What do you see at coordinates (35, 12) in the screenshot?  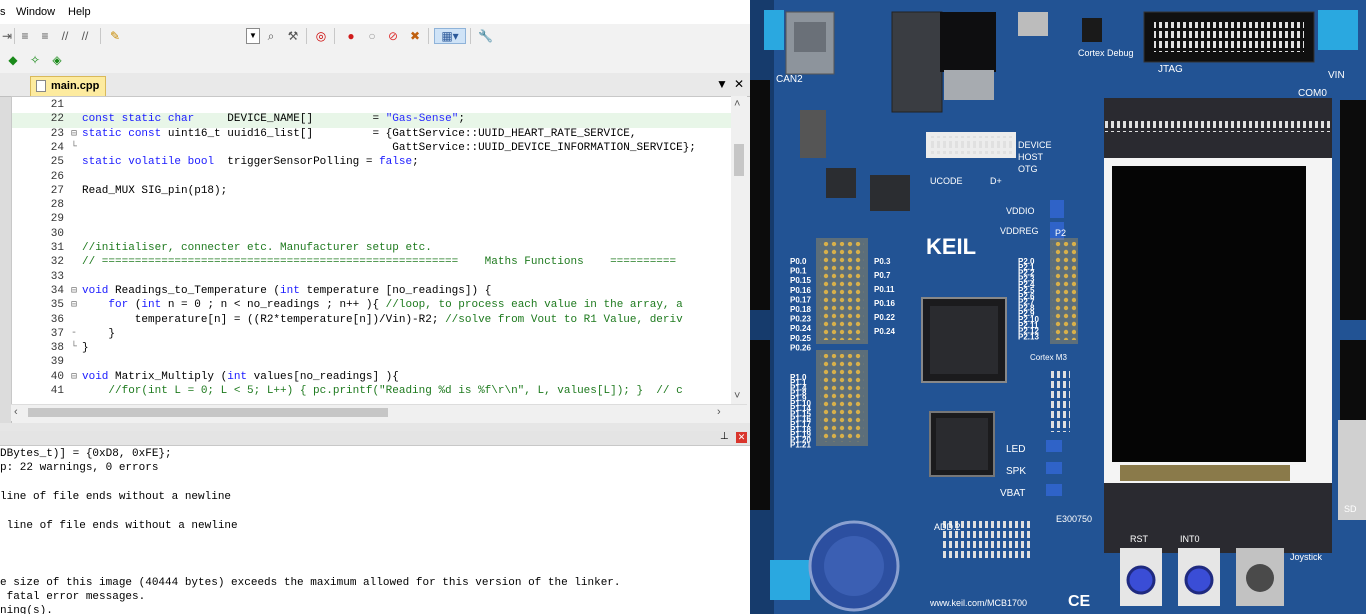 I see `menu-item-window: Window` at bounding box center [35, 12].